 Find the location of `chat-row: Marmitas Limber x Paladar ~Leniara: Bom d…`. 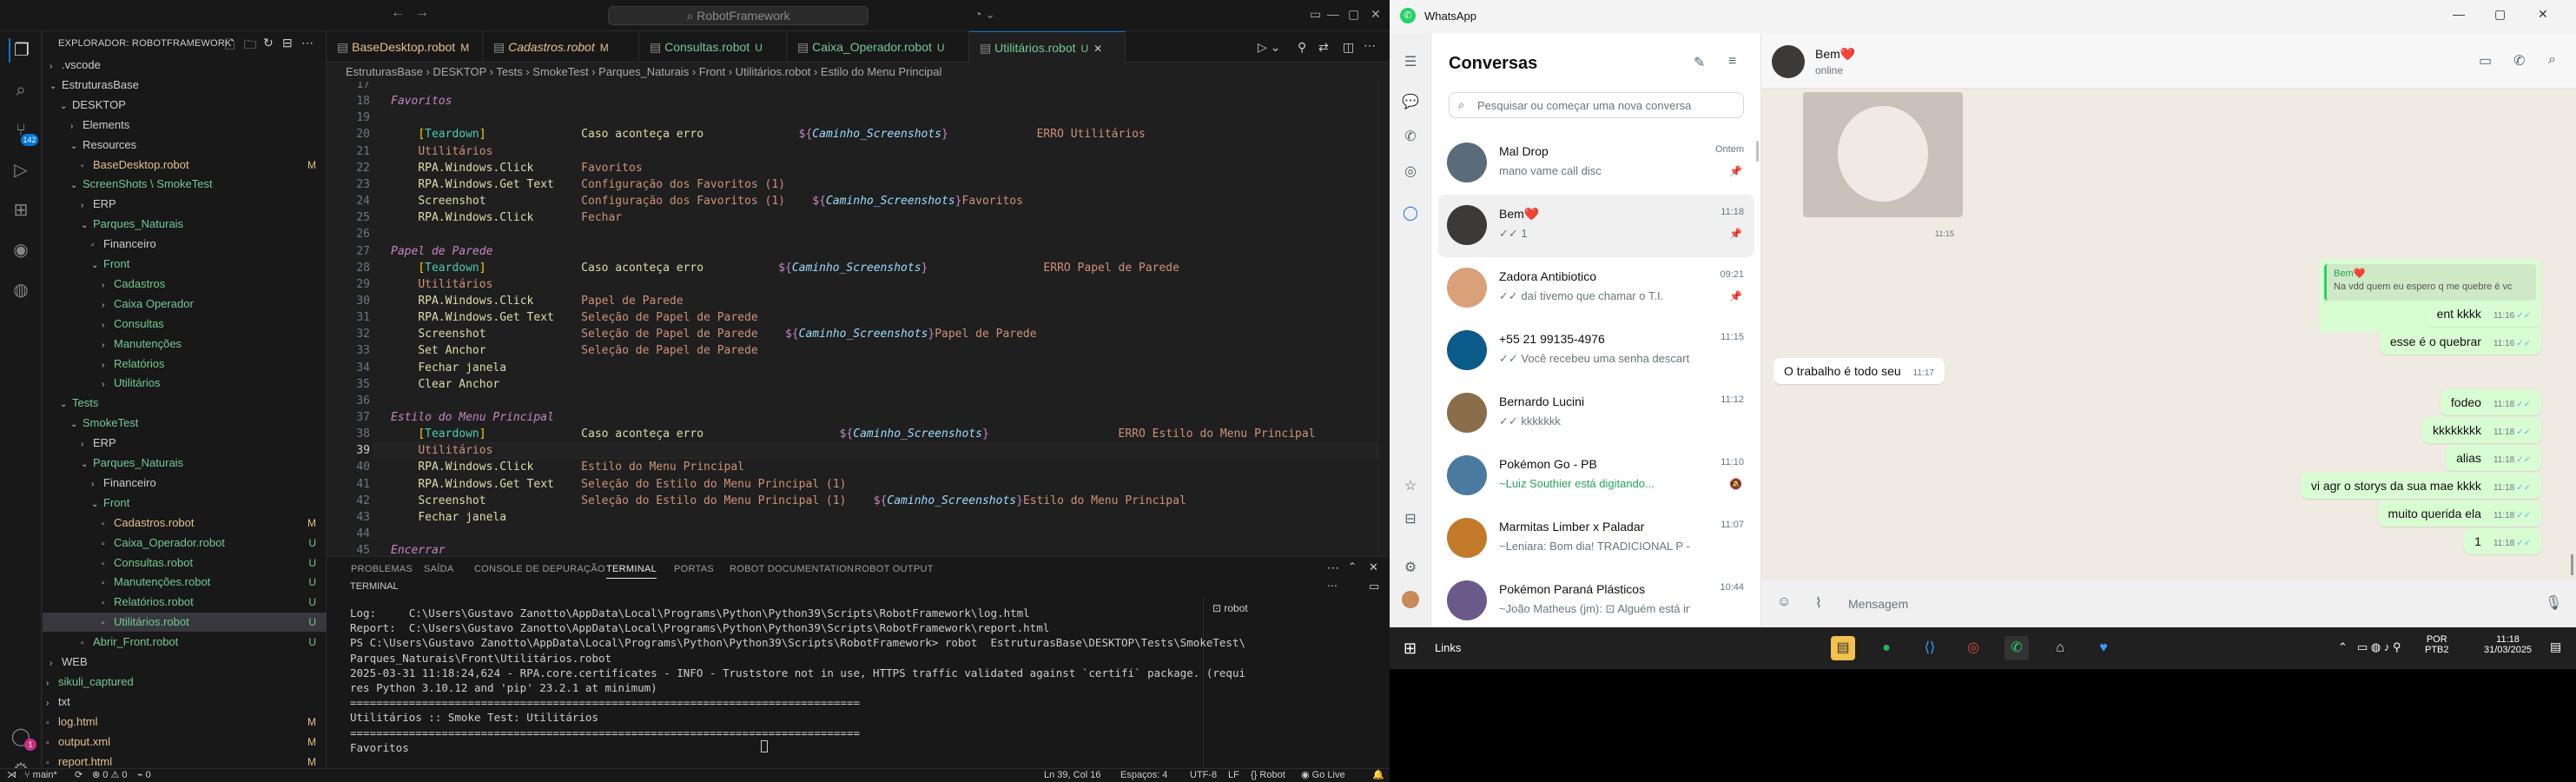

chat-row: Marmitas Limber x Paladar ~Leniara: Bom d… is located at coordinates (1596, 538).